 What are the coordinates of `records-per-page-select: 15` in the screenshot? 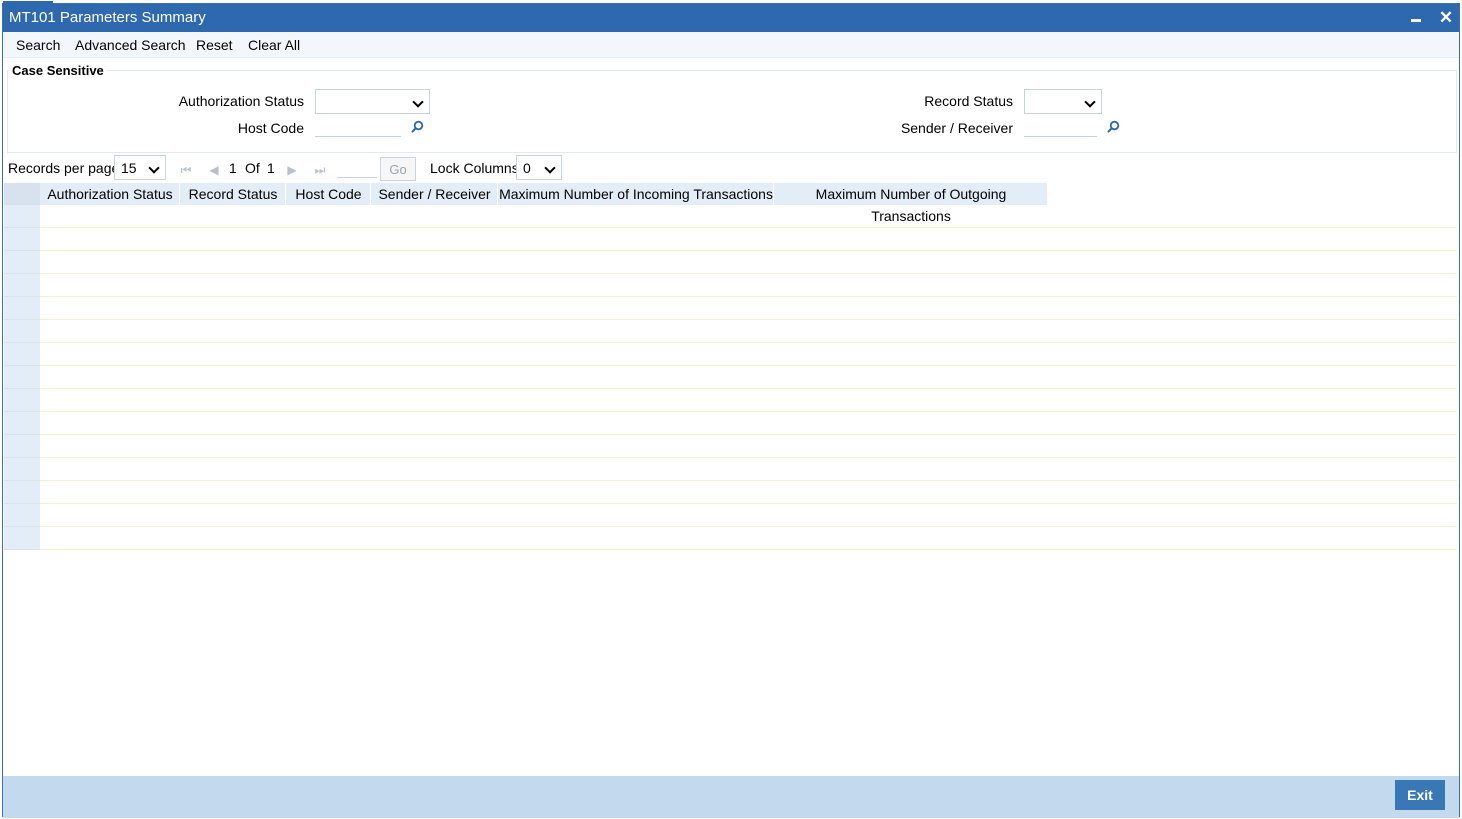 It's located at (140, 167).